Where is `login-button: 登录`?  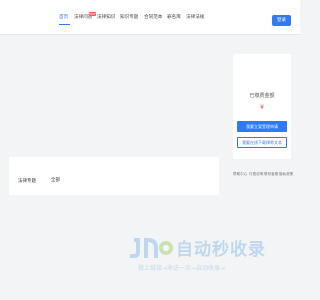
login-button: 登录 is located at coordinates (281, 20).